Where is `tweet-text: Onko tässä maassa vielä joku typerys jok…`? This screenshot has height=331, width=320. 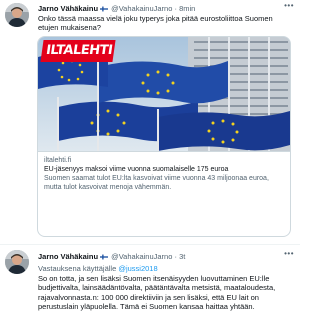 tweet-text: Onko tässä maassa vielä joku typerys jok… is located at coordinates (155, 23).